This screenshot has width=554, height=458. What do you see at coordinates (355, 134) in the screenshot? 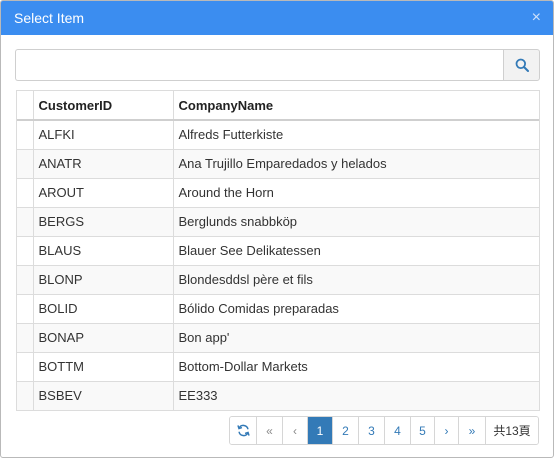
I see `companyname-cell: Alfreds Futterkiste` at bounding box center [355, 134].